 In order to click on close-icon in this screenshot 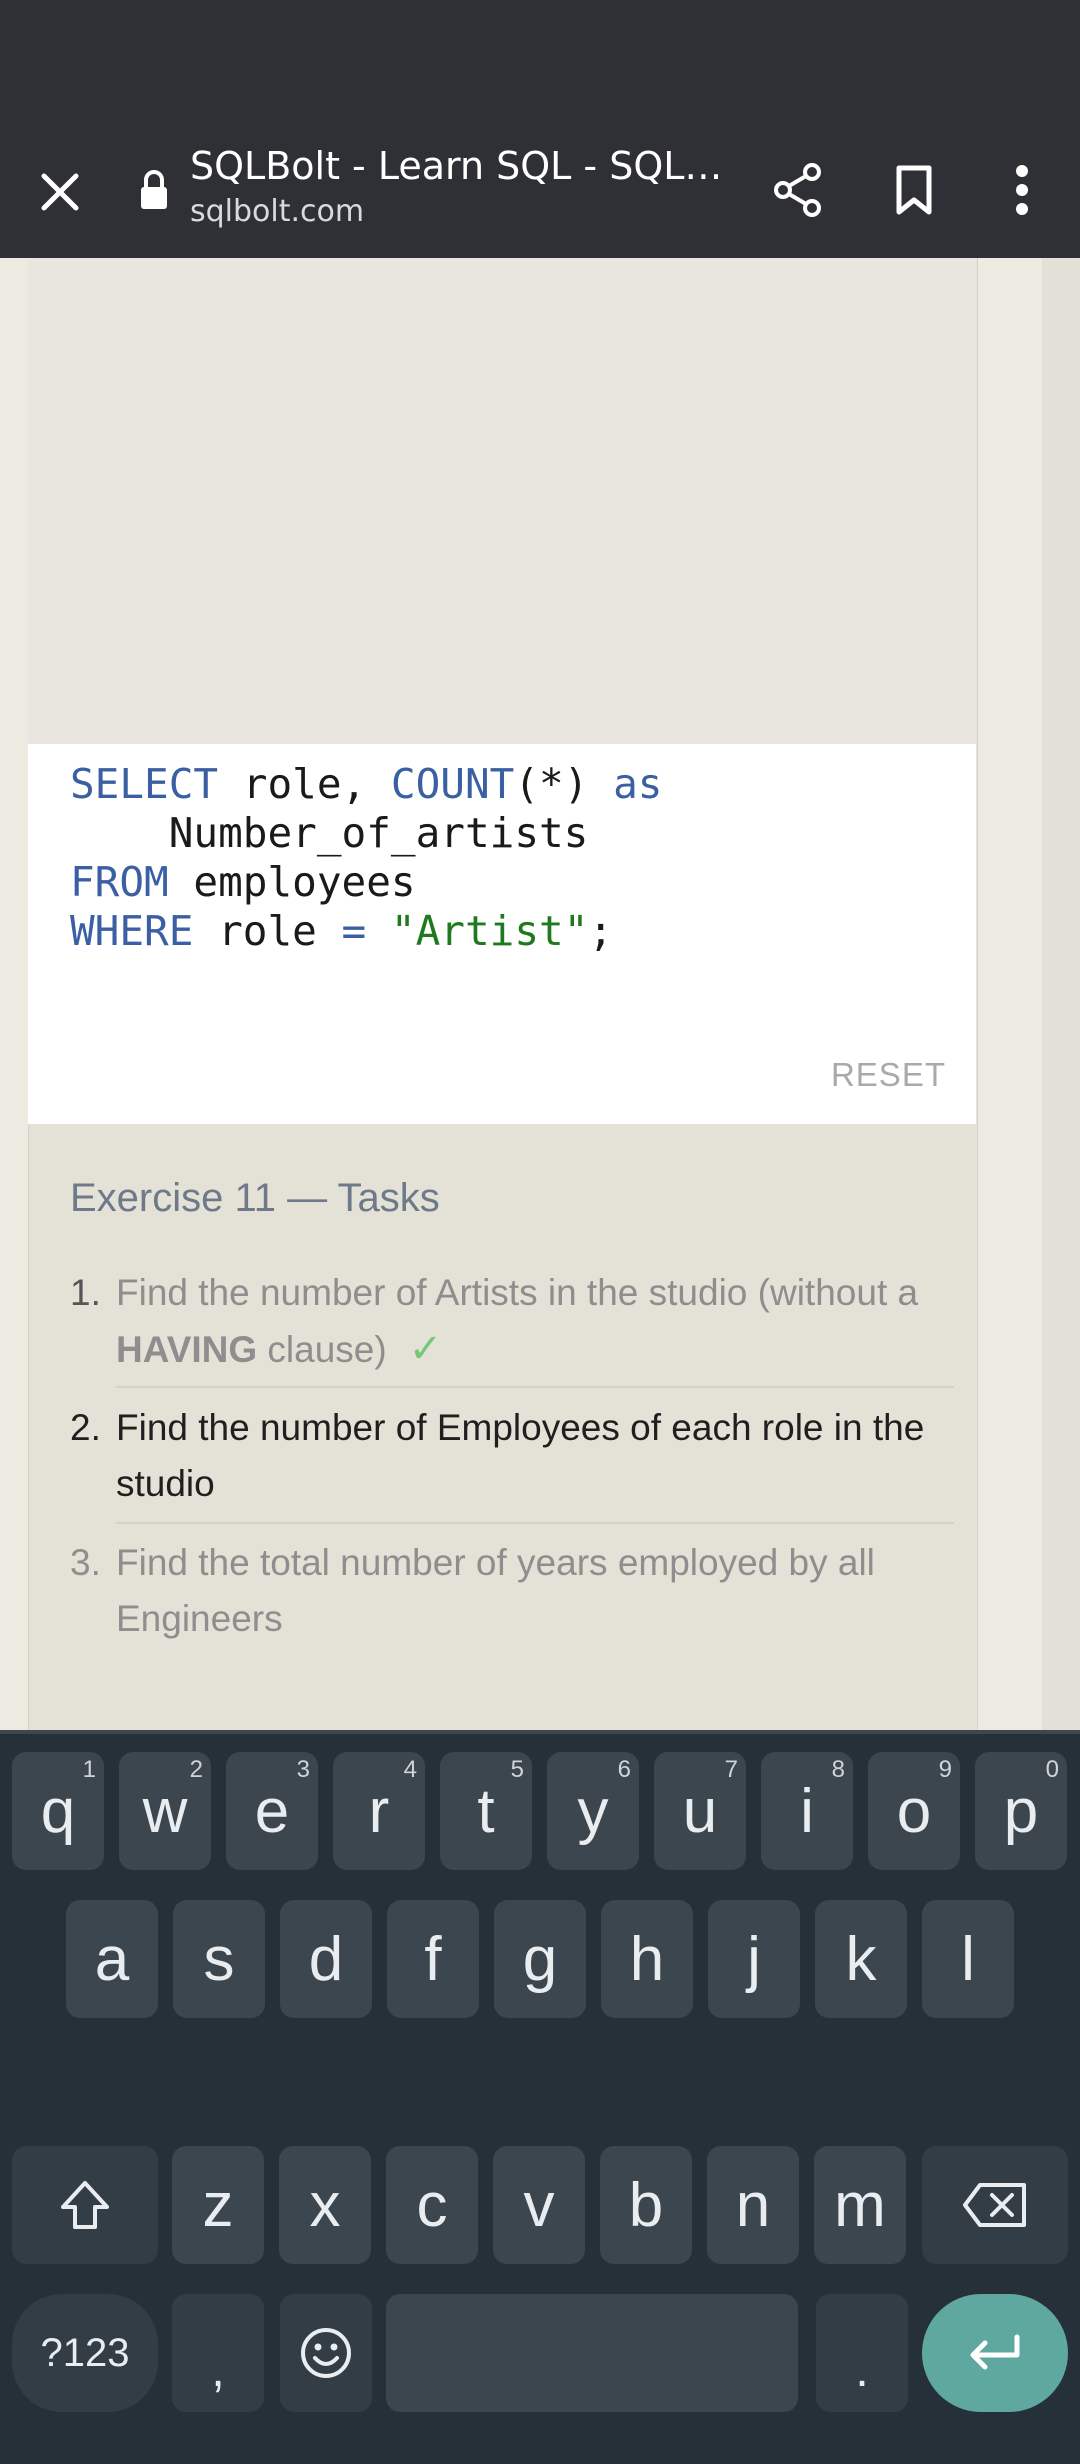, I will do `click(60, 192)`.